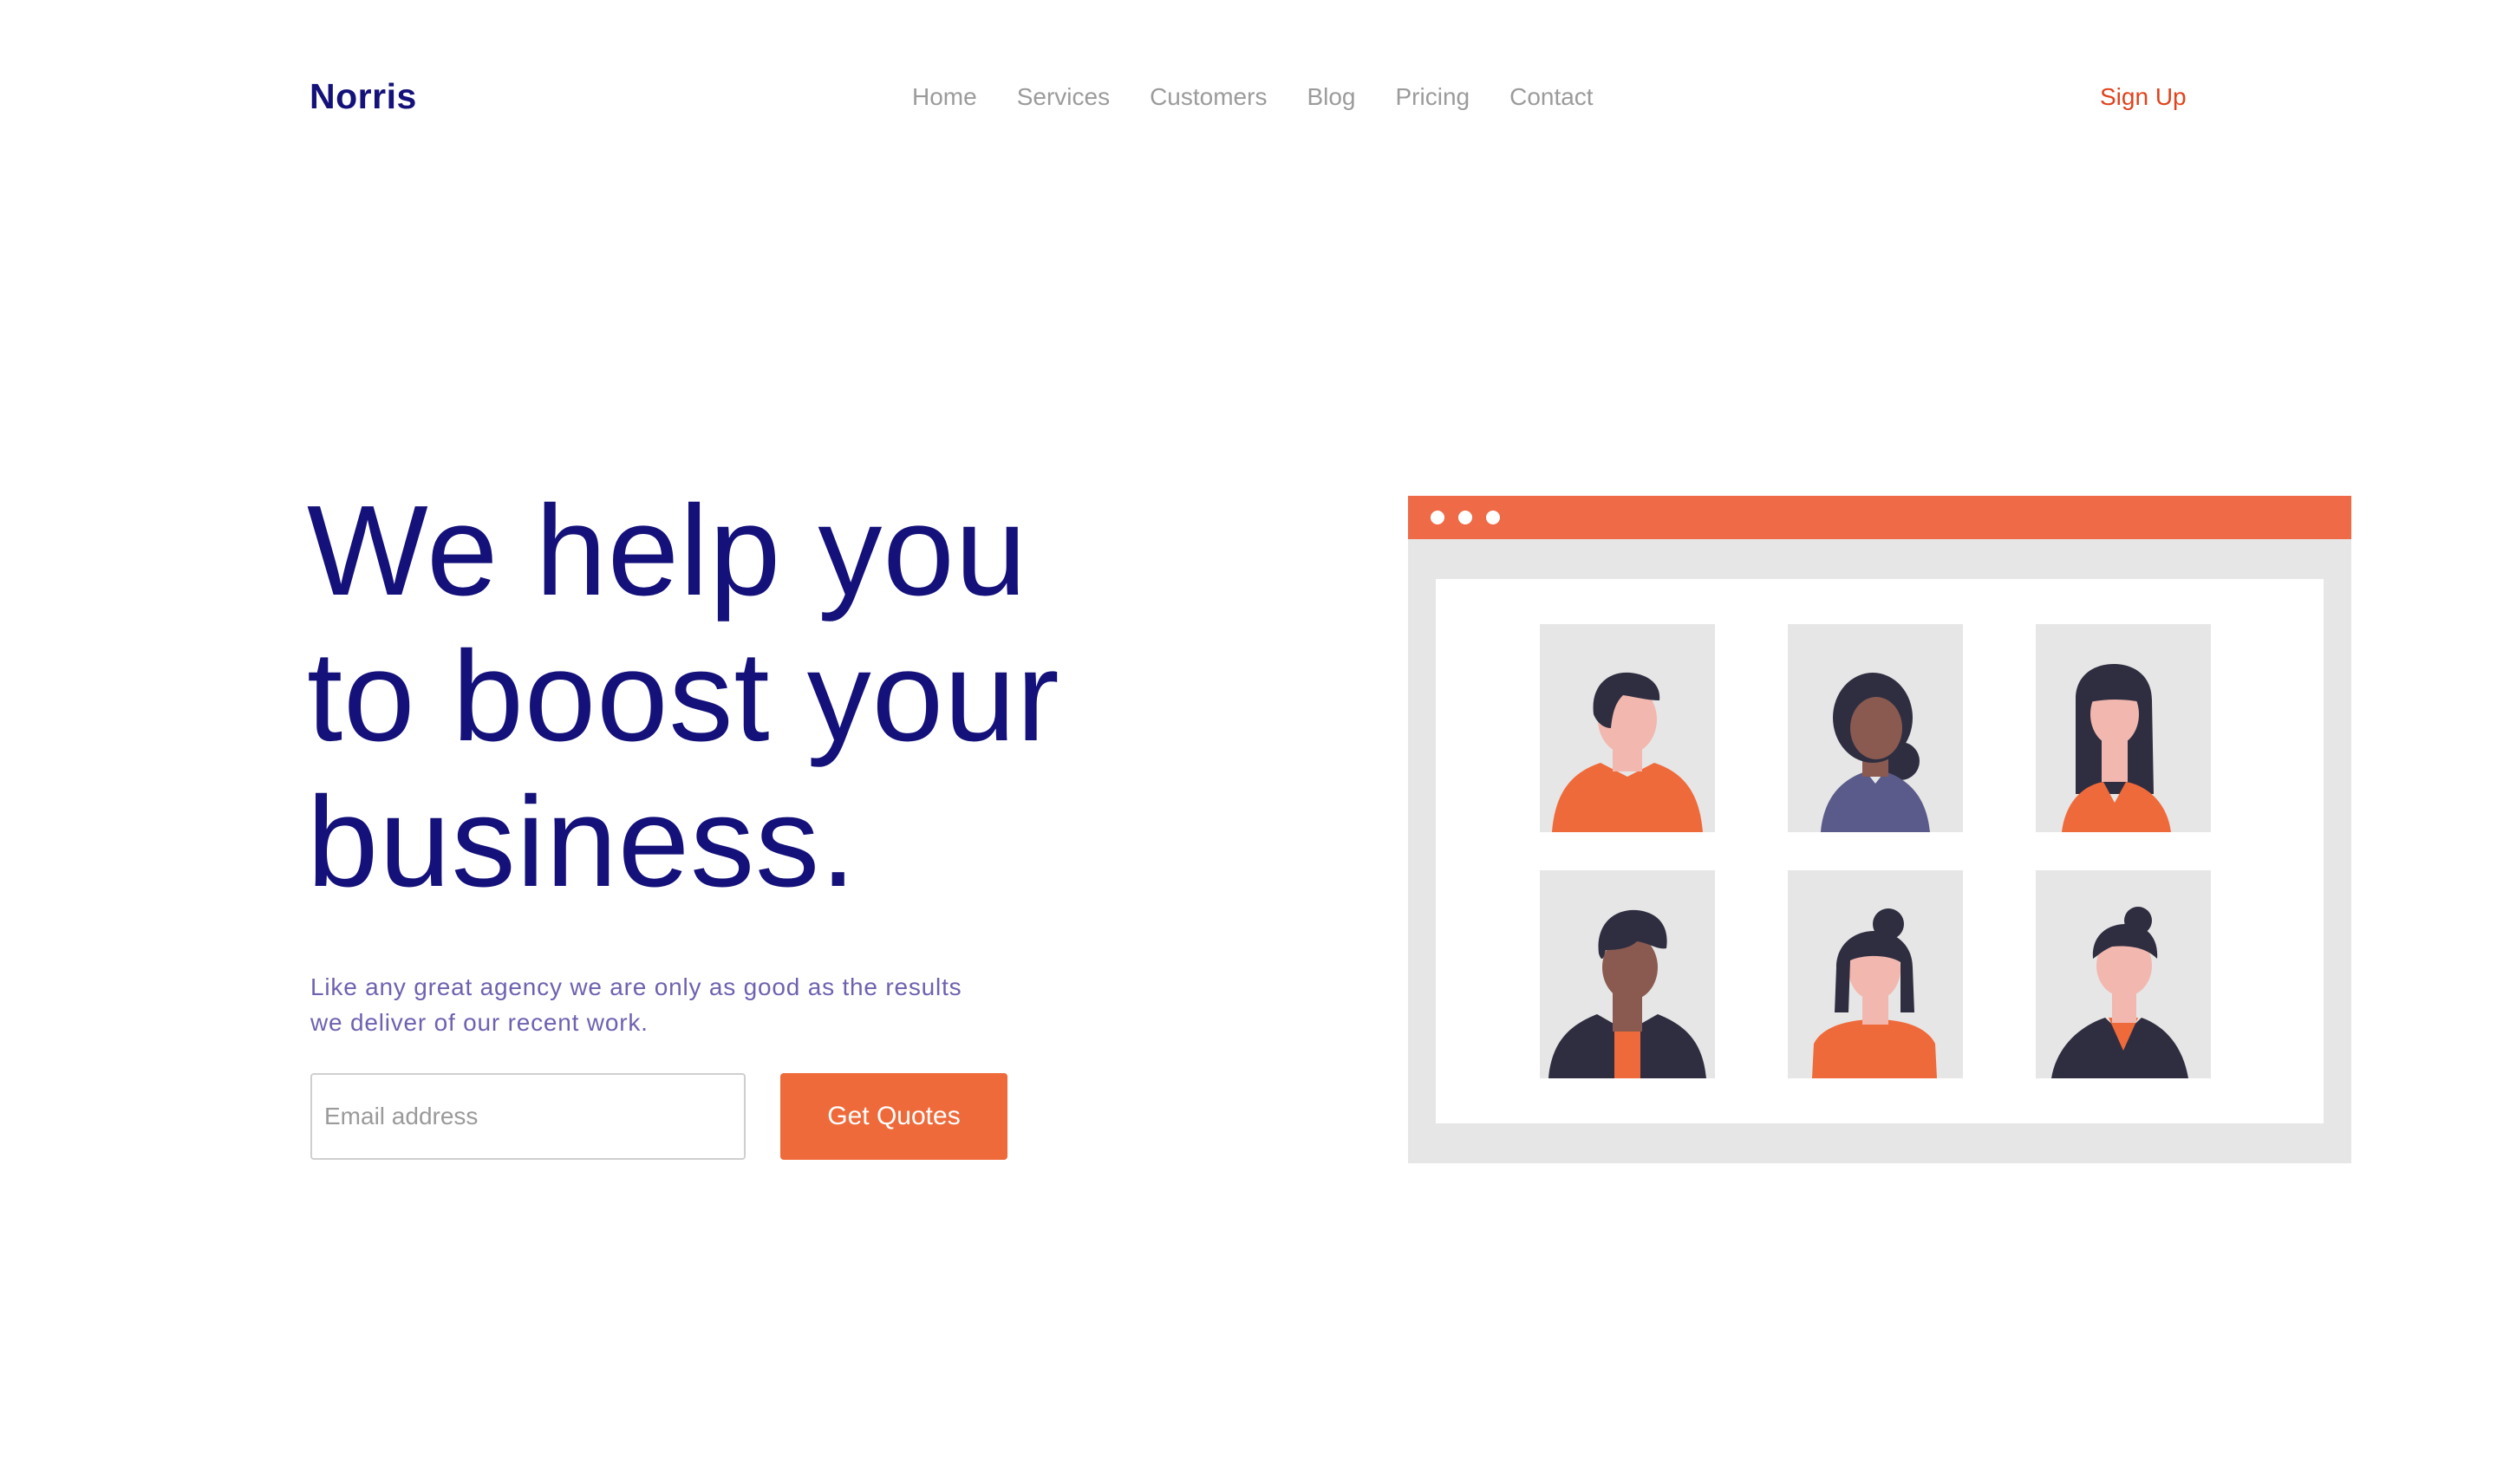 The image size is (2497, 1484). I want to click on nav-item-pricing: Pricing, so click(1433, 97).